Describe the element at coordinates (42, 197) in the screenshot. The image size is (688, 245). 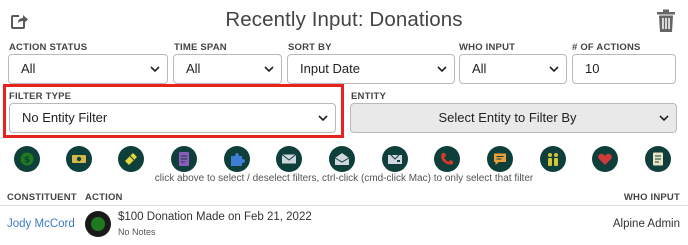
I see `col-constituent: CONSTITUENT` at that location.